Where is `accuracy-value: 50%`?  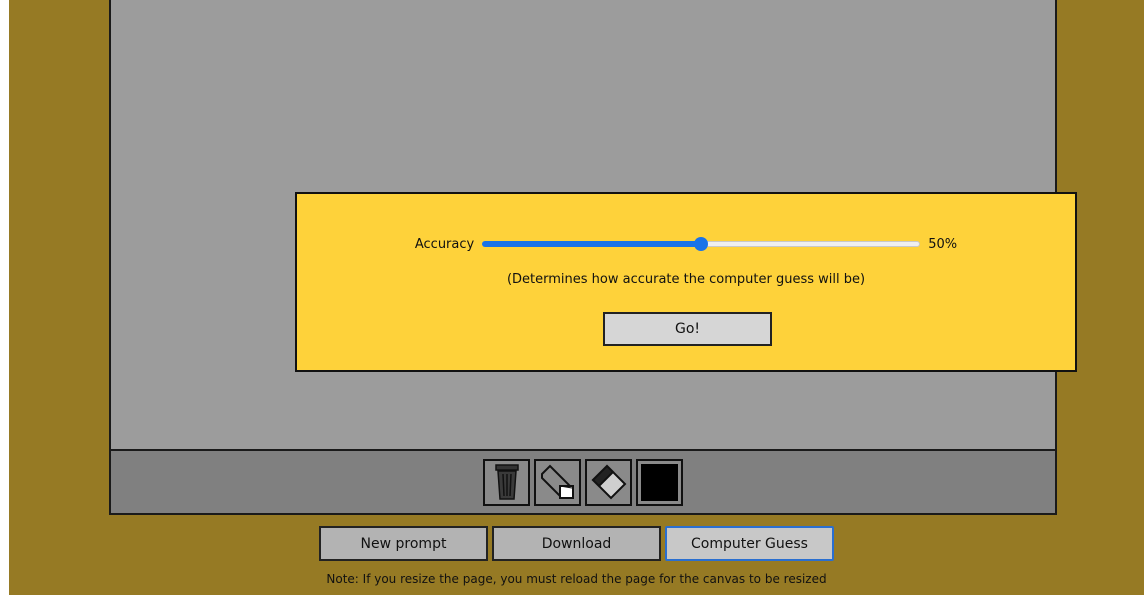
accuracy-value: 50% is located at coordinates (943, 244).